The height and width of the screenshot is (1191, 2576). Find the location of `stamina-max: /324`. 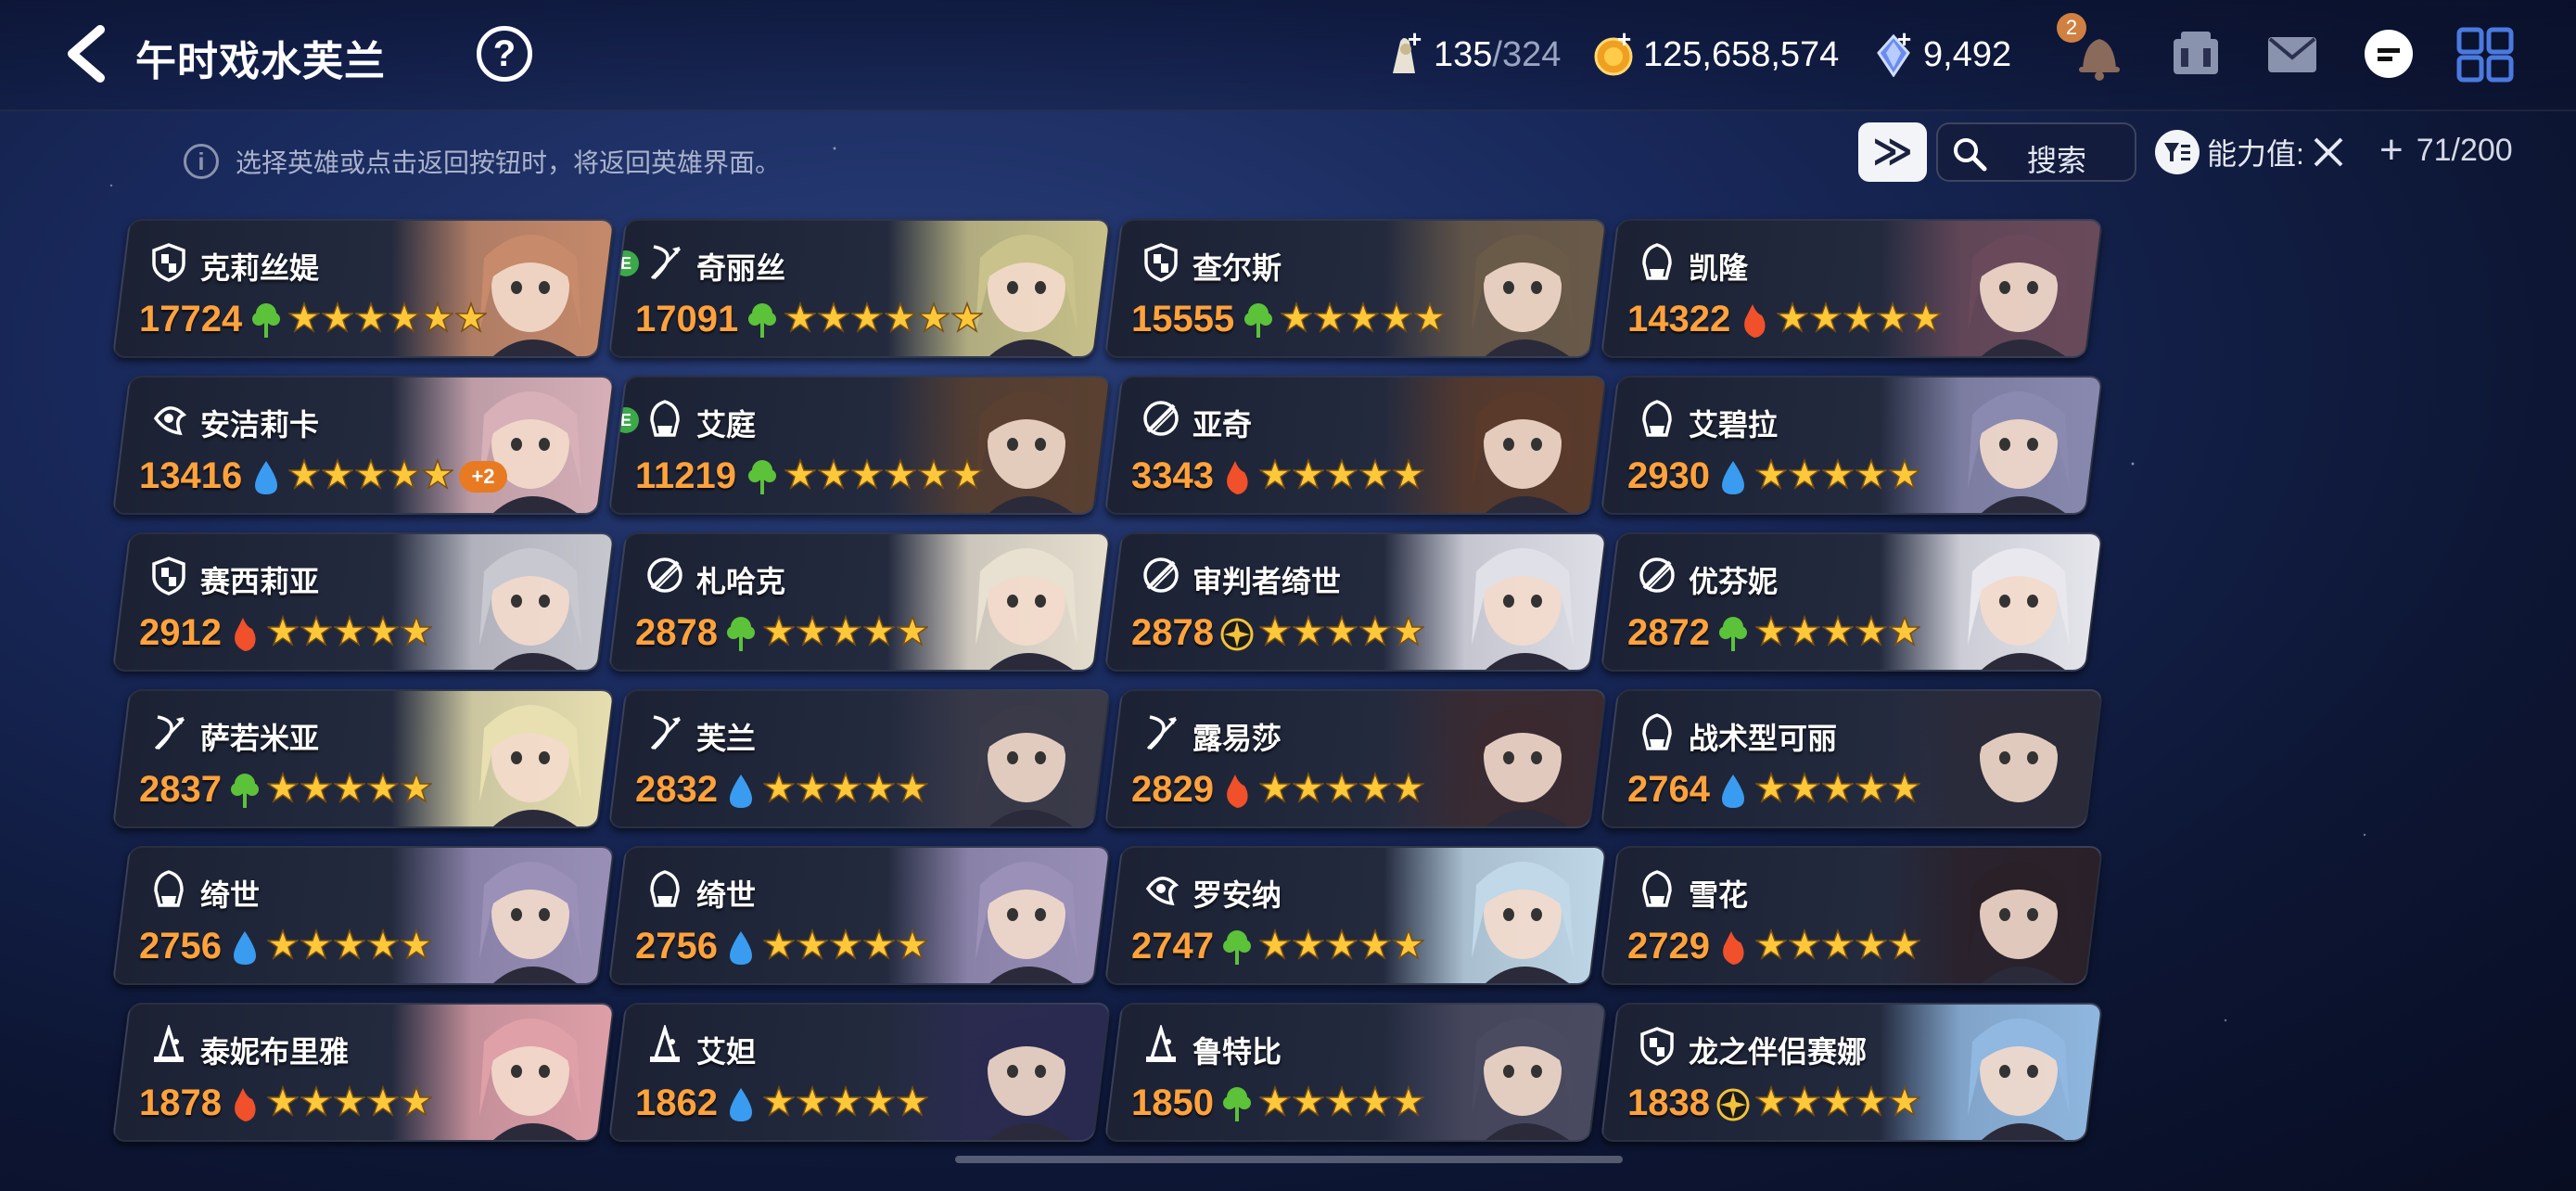

stamina-max: /324 is located at coordinates (1527, 54).